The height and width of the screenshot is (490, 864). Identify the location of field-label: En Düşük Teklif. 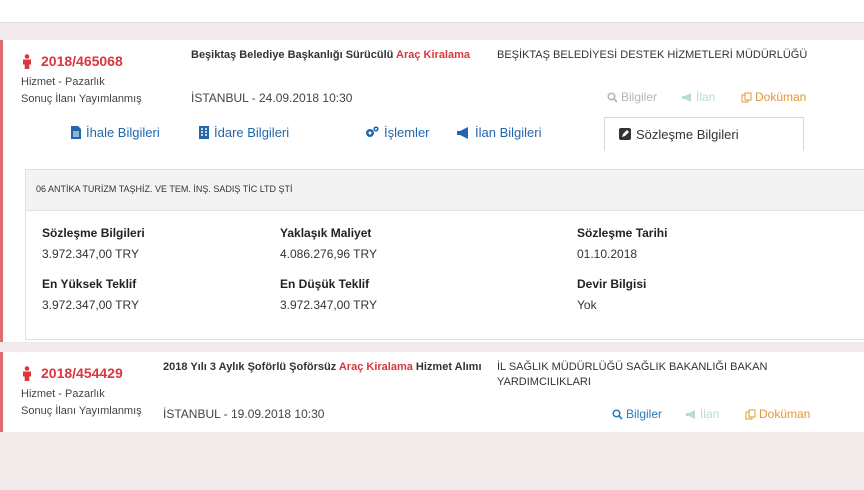
(325, 284).